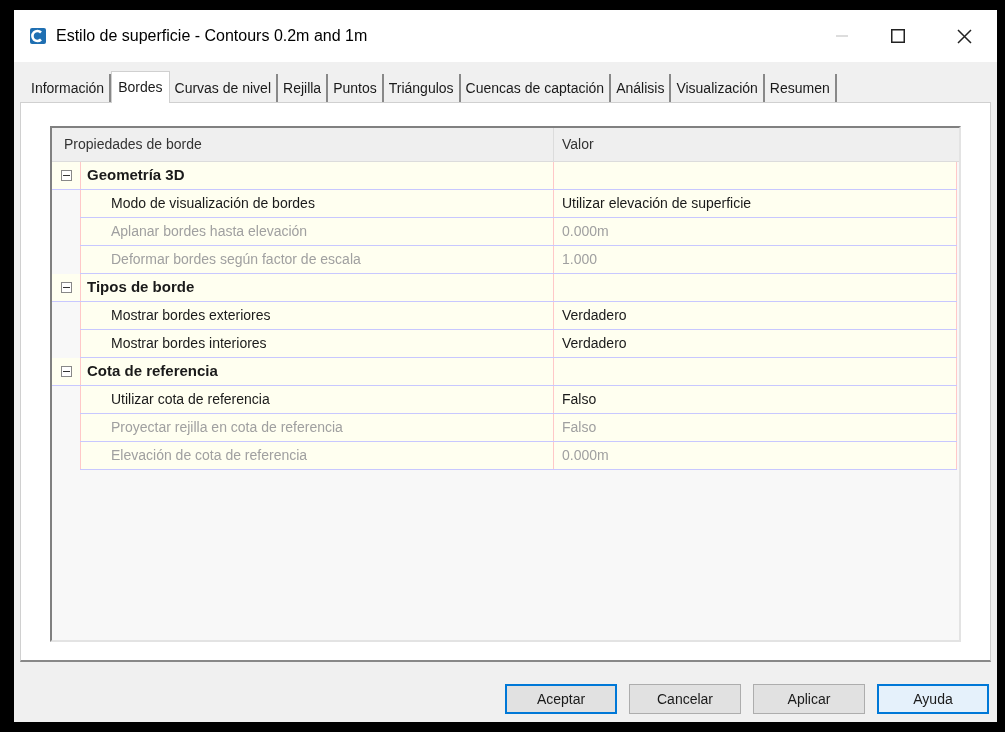  I want to click on property-name: Deformar bordes según factor de escala, so click(236, 259).